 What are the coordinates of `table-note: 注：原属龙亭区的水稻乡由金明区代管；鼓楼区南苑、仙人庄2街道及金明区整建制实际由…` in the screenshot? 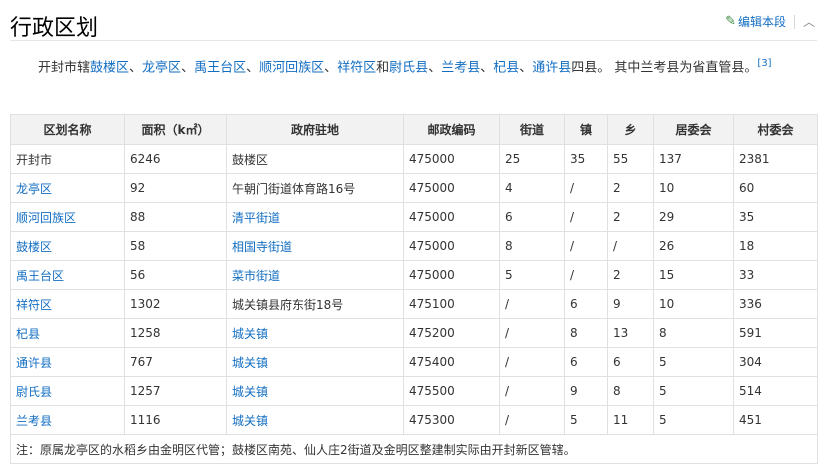 It's located at (414, 449).